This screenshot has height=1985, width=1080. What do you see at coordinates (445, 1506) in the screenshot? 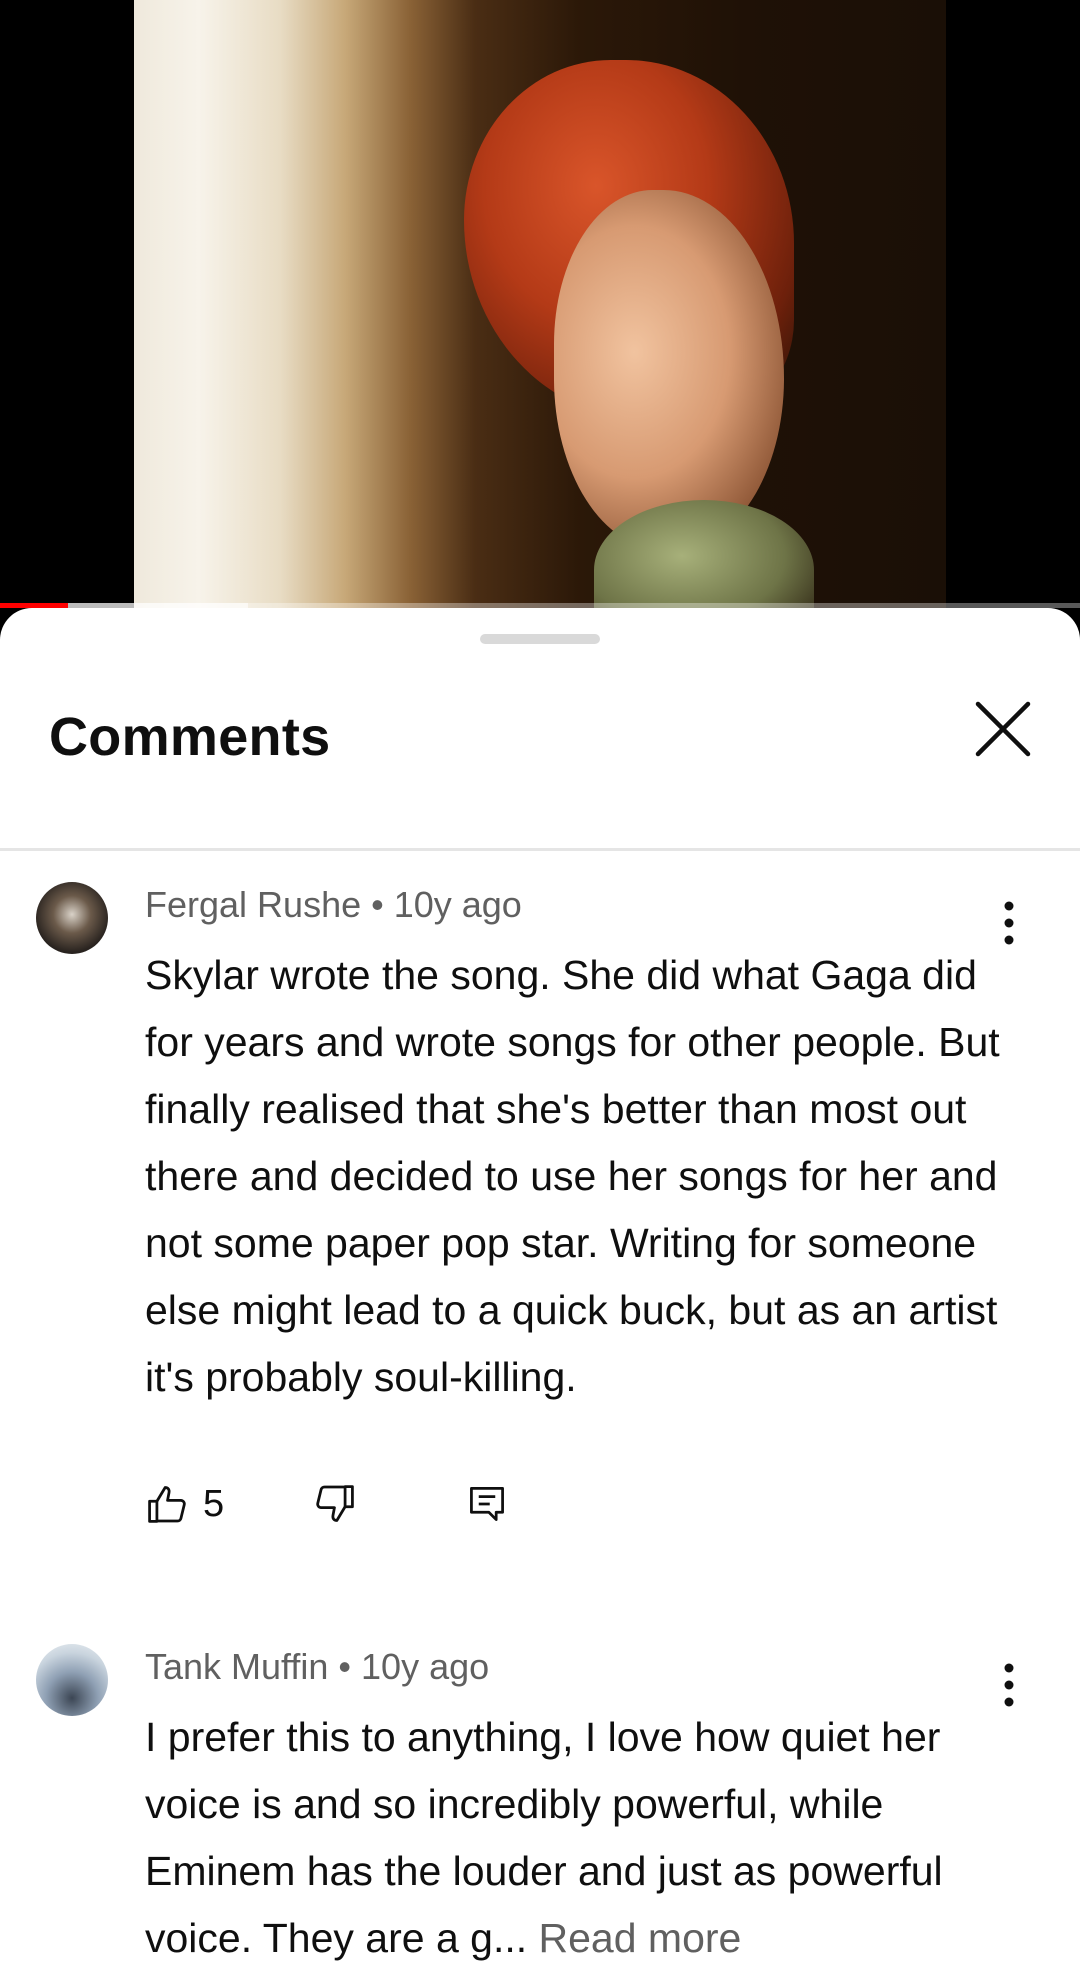
I see `comment-actions: 5` at bounding box center [445, 1506].